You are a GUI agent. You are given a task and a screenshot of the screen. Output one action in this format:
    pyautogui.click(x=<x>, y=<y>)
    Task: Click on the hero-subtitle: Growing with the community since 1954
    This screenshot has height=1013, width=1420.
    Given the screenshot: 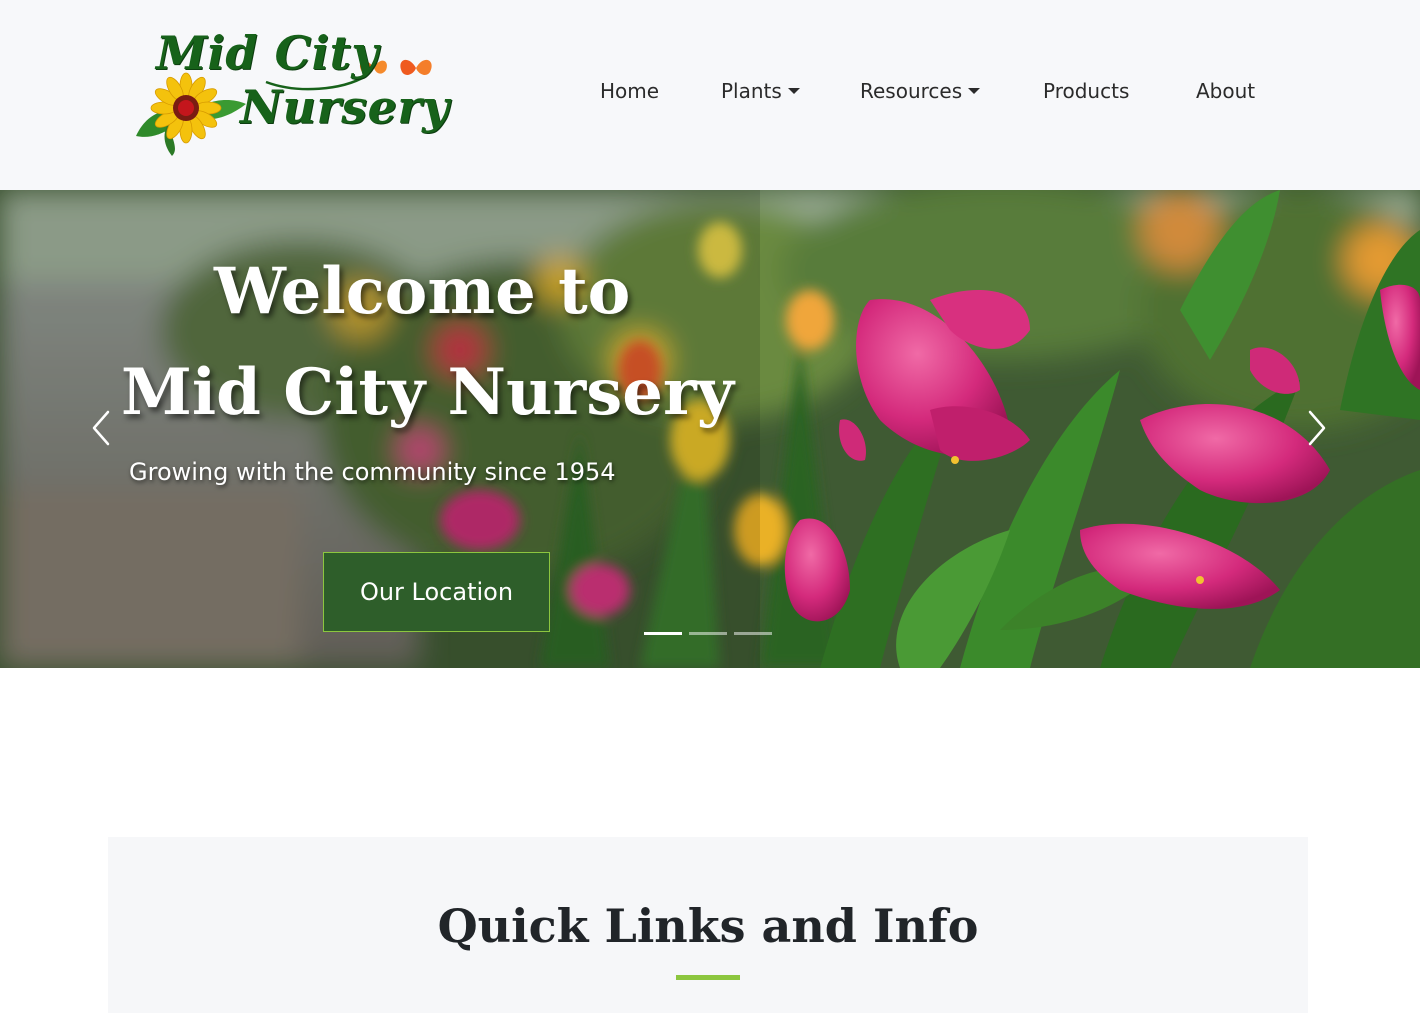 What is the action you would take?
    pyautogui.click(x=372, y=472)
    